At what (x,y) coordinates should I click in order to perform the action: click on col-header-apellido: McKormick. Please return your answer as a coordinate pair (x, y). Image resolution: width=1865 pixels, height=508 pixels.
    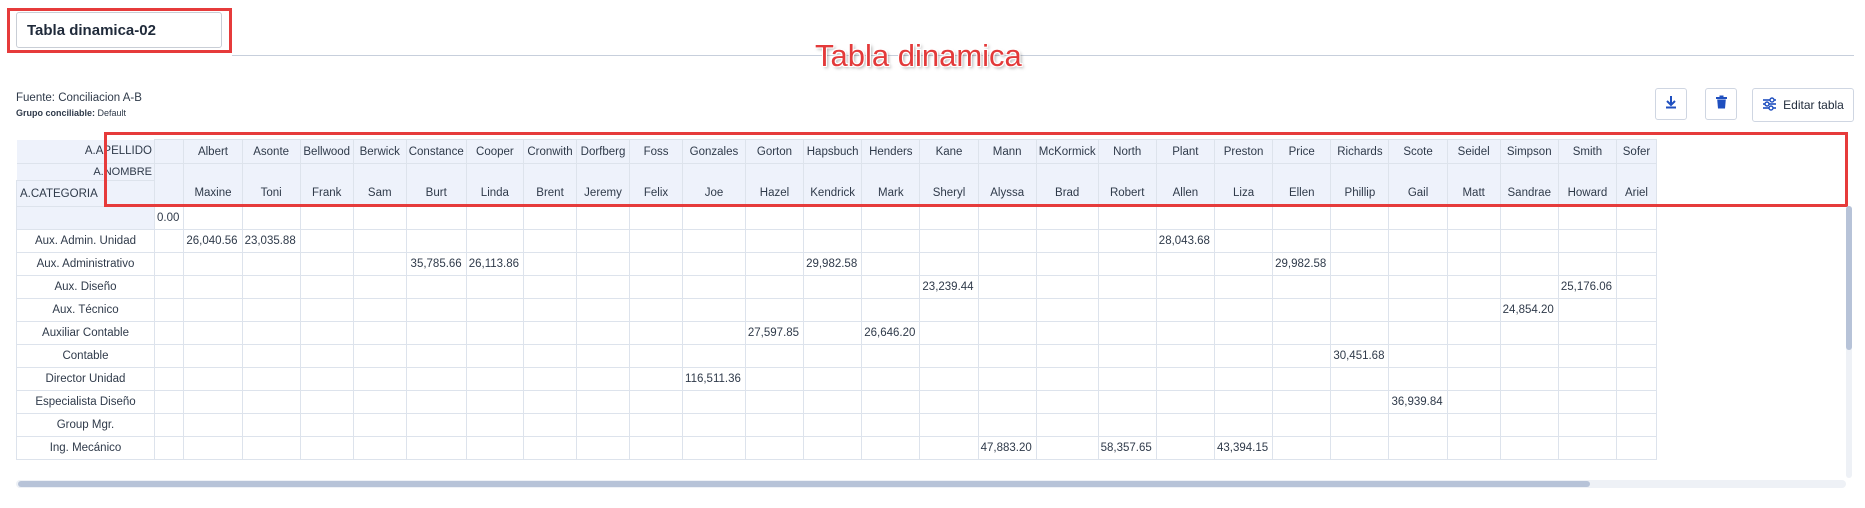
    Looking at the image, I should click on (1067, 151).